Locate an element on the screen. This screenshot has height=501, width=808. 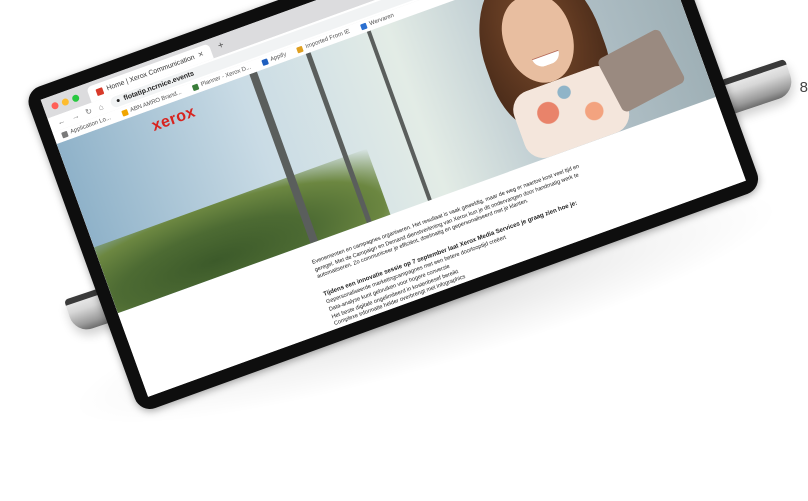
xerox-favicon-icon is located at coordinates (100, 91).